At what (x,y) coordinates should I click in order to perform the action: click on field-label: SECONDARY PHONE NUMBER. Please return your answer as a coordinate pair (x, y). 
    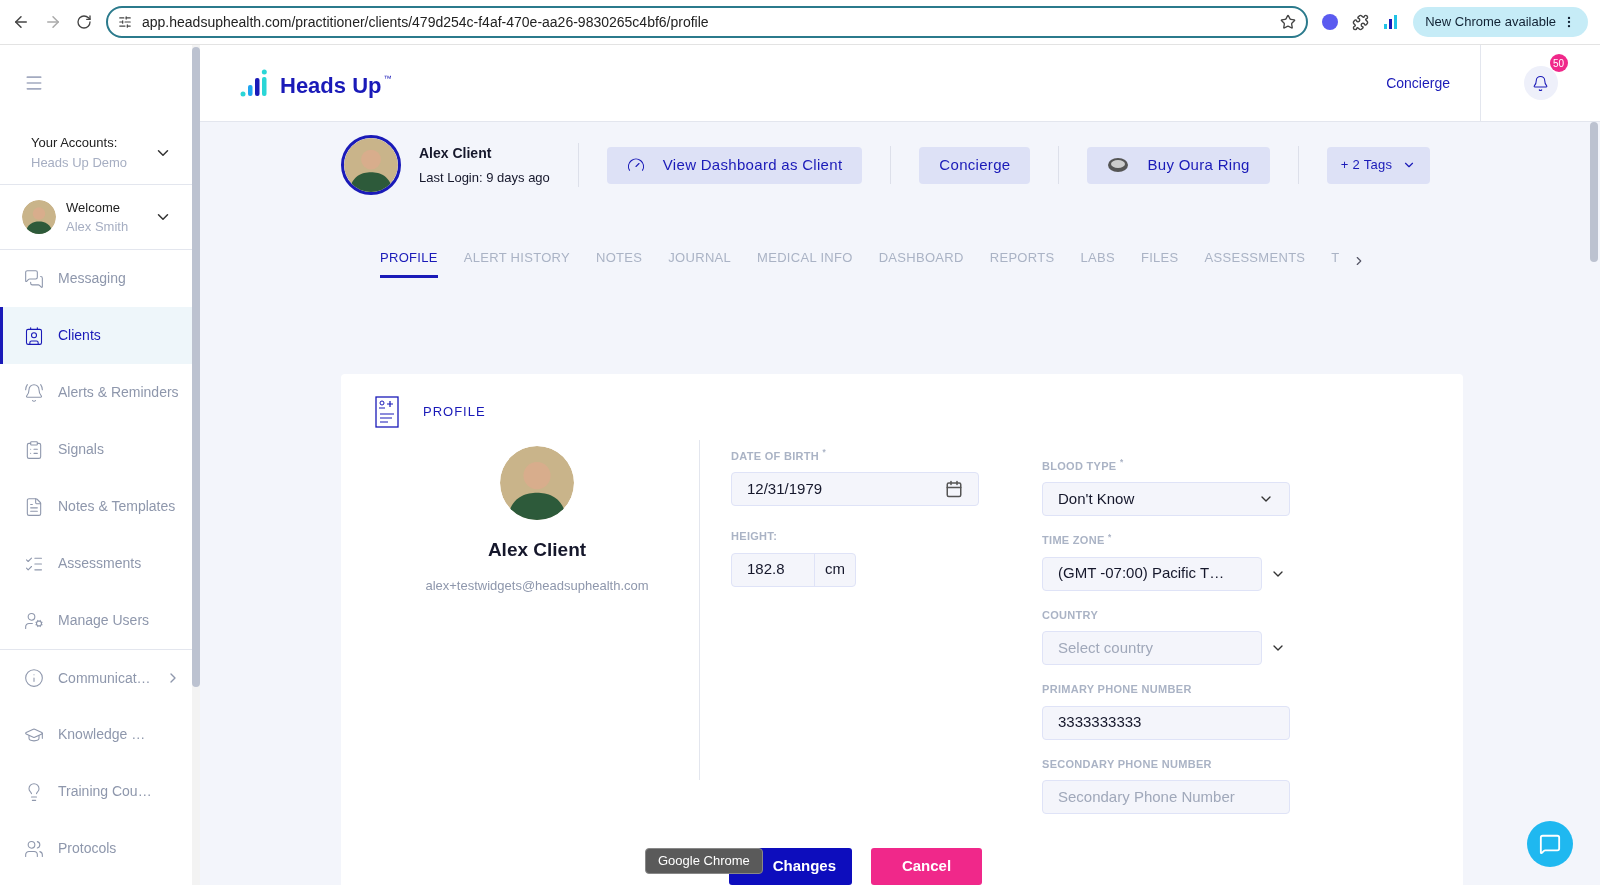
    Looking at the image, I should click on (1127, 764).